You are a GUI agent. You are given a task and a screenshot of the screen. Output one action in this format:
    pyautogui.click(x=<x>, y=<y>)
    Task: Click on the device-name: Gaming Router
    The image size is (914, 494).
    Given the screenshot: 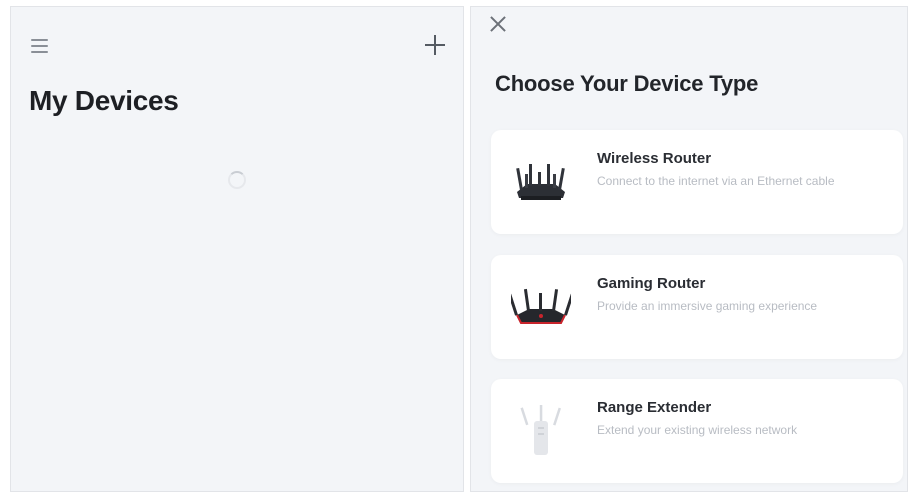 What is the action you would take?
    pyautogui.click(x=651, y=283)
    